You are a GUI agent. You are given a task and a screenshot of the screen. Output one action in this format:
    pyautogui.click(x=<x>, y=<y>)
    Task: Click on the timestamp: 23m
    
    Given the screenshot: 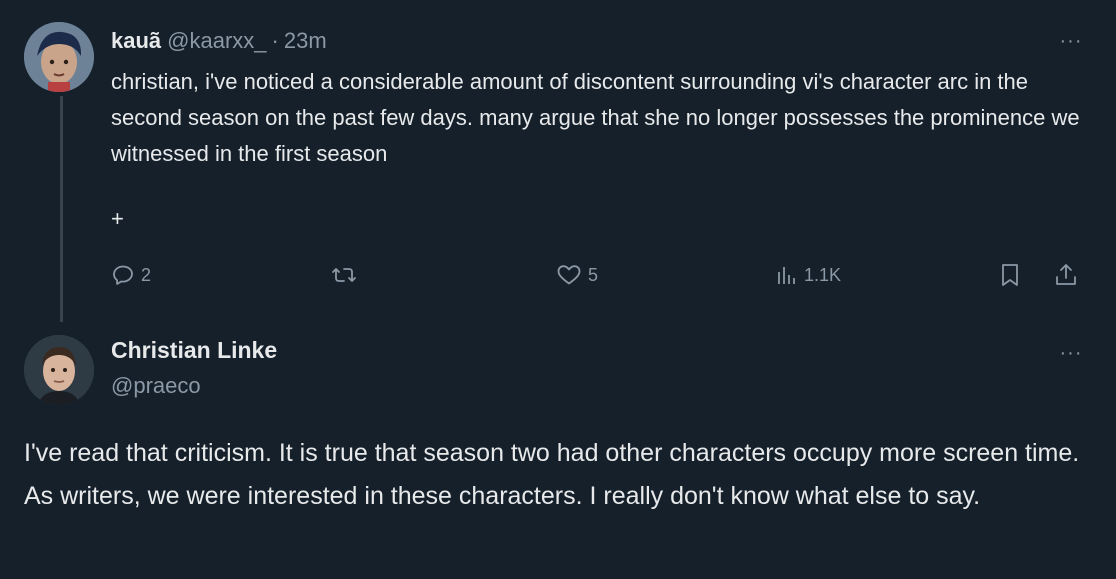 What is the action you would take?
    pyautogui.click(x=305, y=41)
    